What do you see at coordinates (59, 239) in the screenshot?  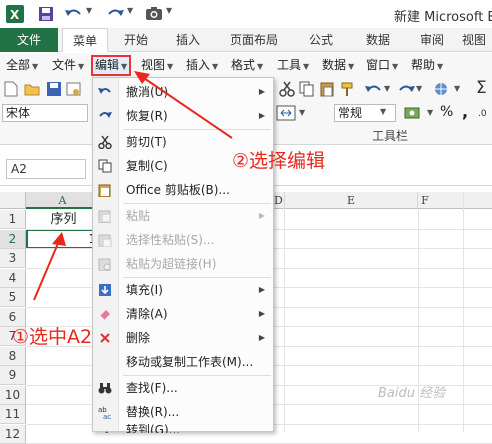 I see `arrow-step1-head` at bounding box center [59, 239].